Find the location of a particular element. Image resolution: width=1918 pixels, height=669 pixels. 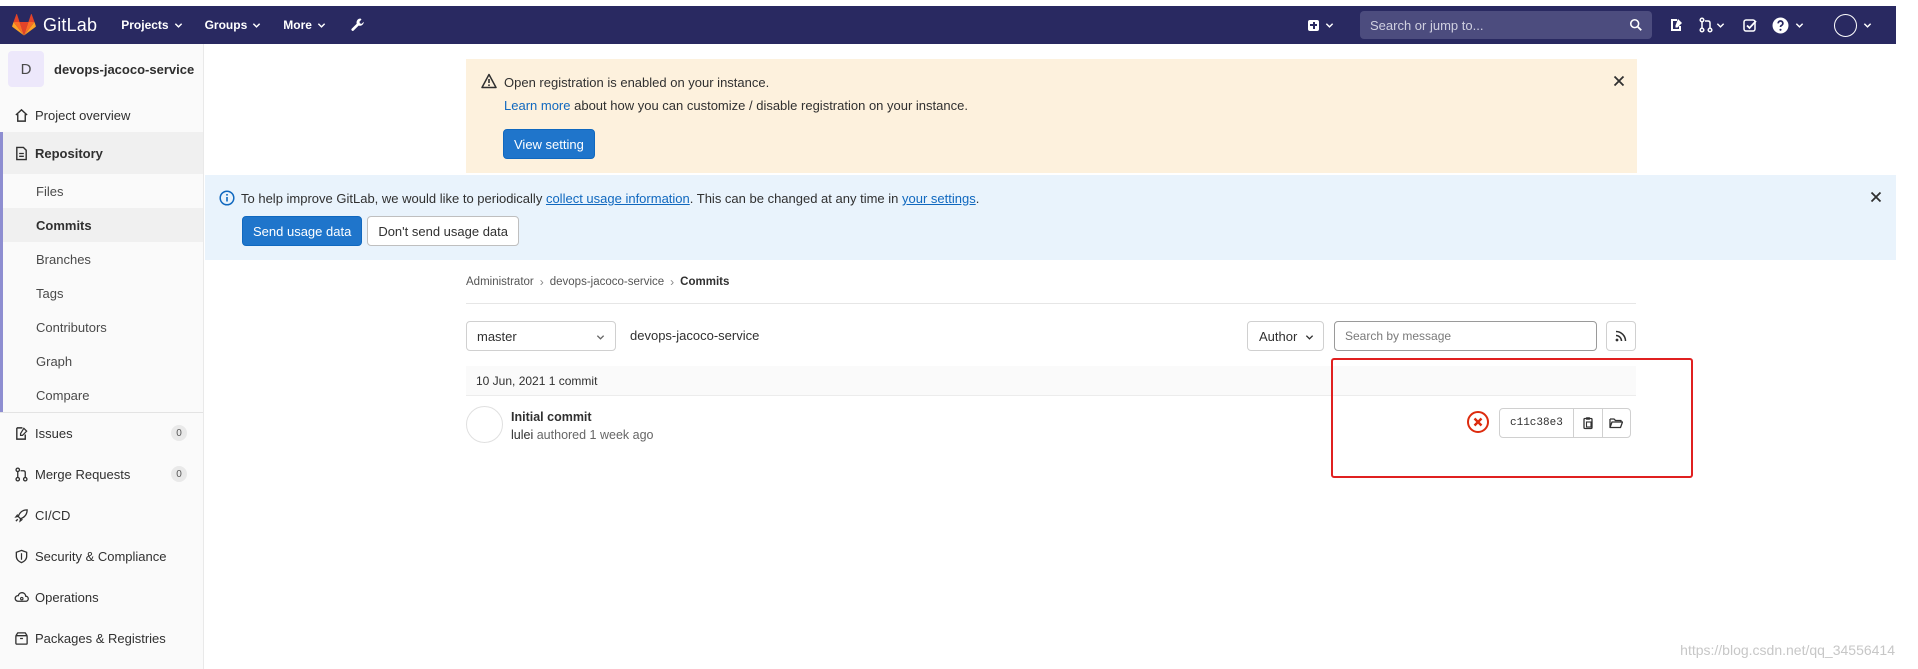

collect-usage-link: collect usage information is located at coordinates (618, 198).